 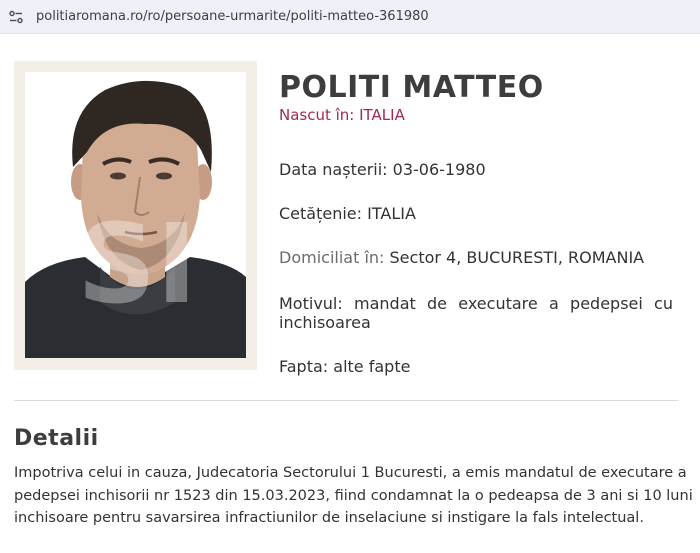 What do you see at coordinates (311, 303) in the screenshot?
I see `motive-label: Motivul:` at bounding box center [311, 303].